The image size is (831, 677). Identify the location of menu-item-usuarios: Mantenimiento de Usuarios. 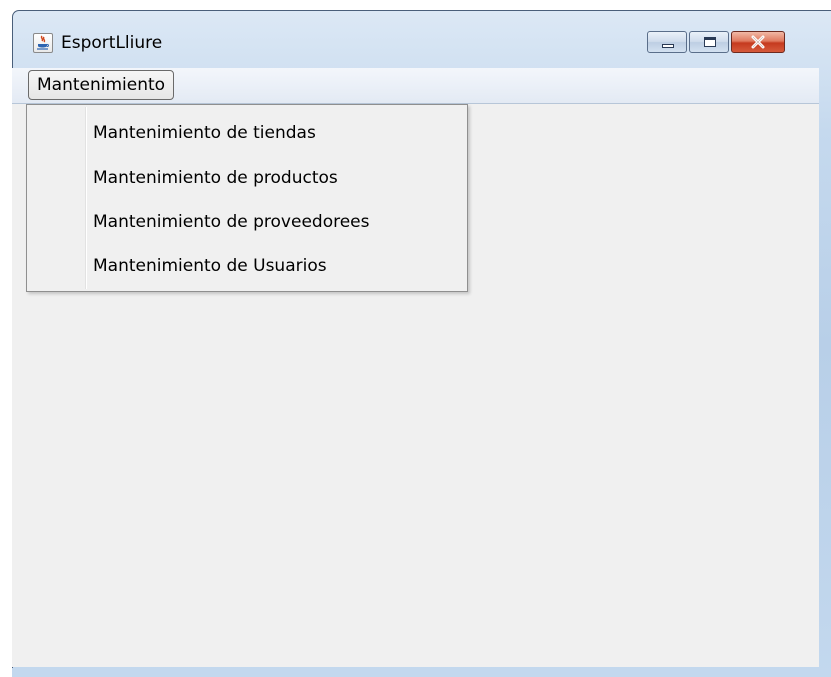
(210, 266).